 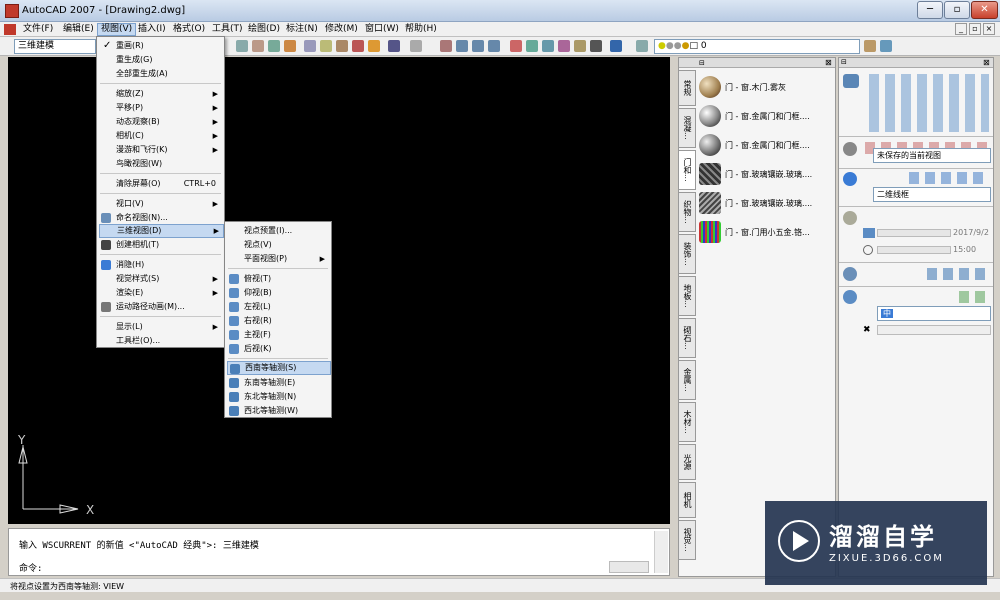 What do you see at coordinates (278, 293) in the screenshot?
I see `menu-bottom-view: 仰视(B)` at bounding box center [278, 293].